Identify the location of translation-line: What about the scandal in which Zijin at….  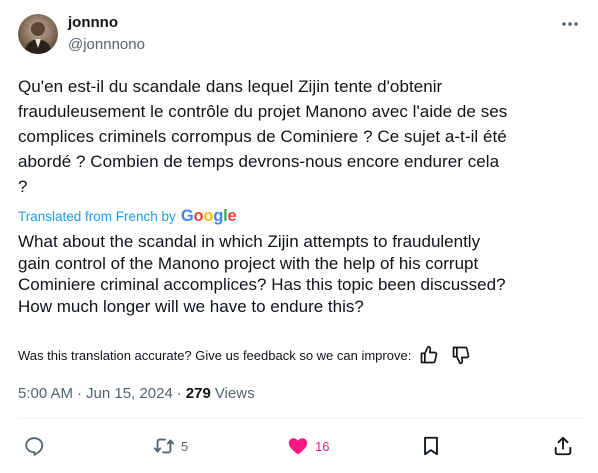
(249, 241).